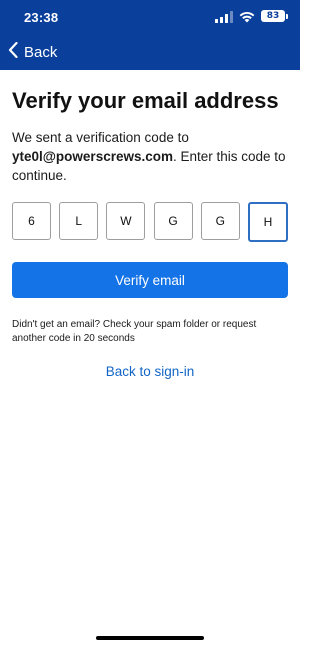 Image resolution: width=320 pixels, height=649 pixels. What do you see at coordinates (150, 35) in the screenshot?
I see `header-bar: 23:38 83 Back` at bounding box center [150, 35].